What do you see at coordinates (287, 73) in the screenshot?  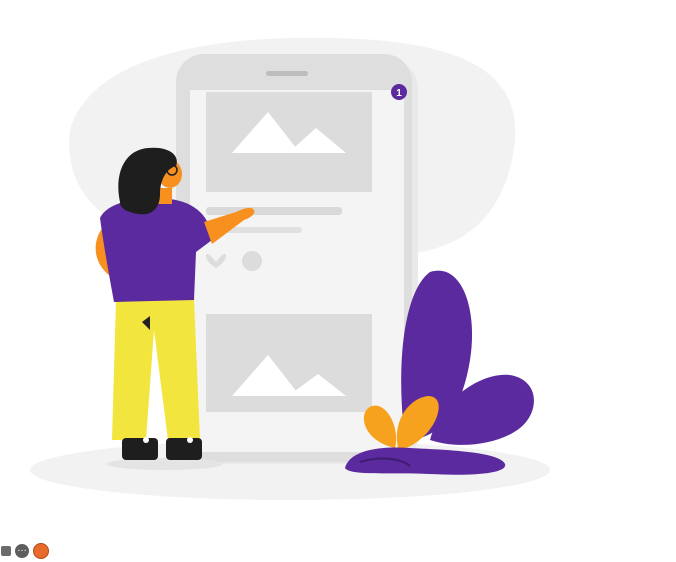 I see `phone-speaker` at bounding box center [287, 73].